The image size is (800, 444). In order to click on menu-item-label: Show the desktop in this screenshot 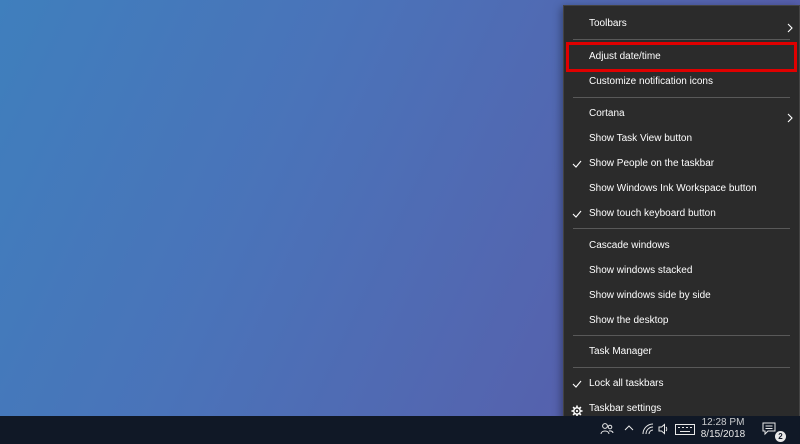, I will do `click(629, 320)`.